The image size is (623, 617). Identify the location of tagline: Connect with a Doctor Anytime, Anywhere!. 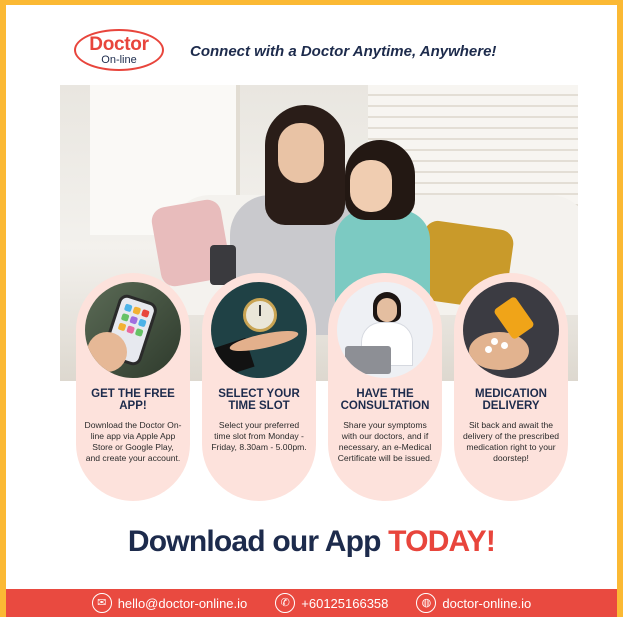
(343, 51).